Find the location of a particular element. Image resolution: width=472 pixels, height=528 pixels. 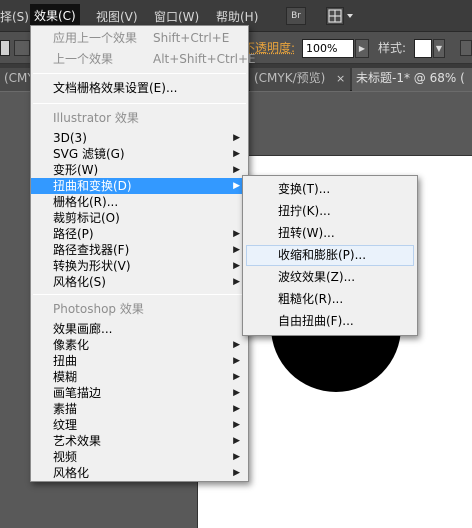

menu-item-3d: 3D(3) ▶ is located at coordinates (139, 138).